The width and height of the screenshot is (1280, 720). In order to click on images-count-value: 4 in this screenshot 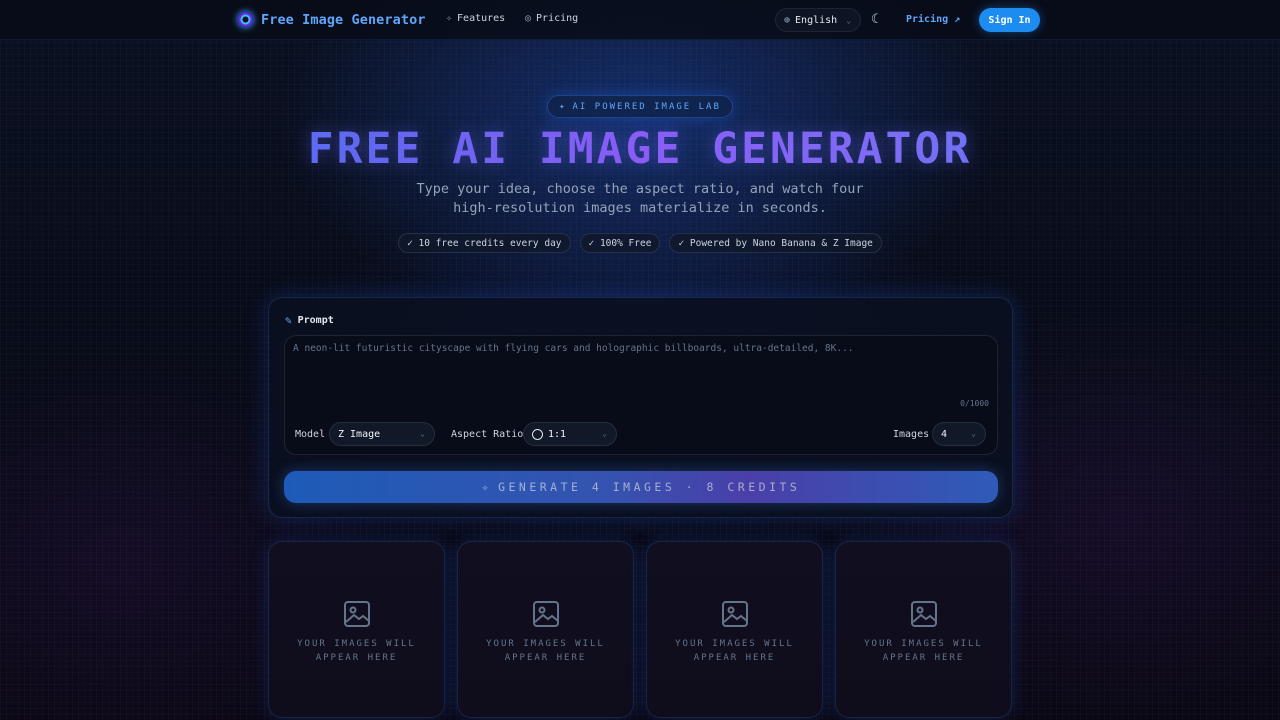, I will do `click(944, 434)`.